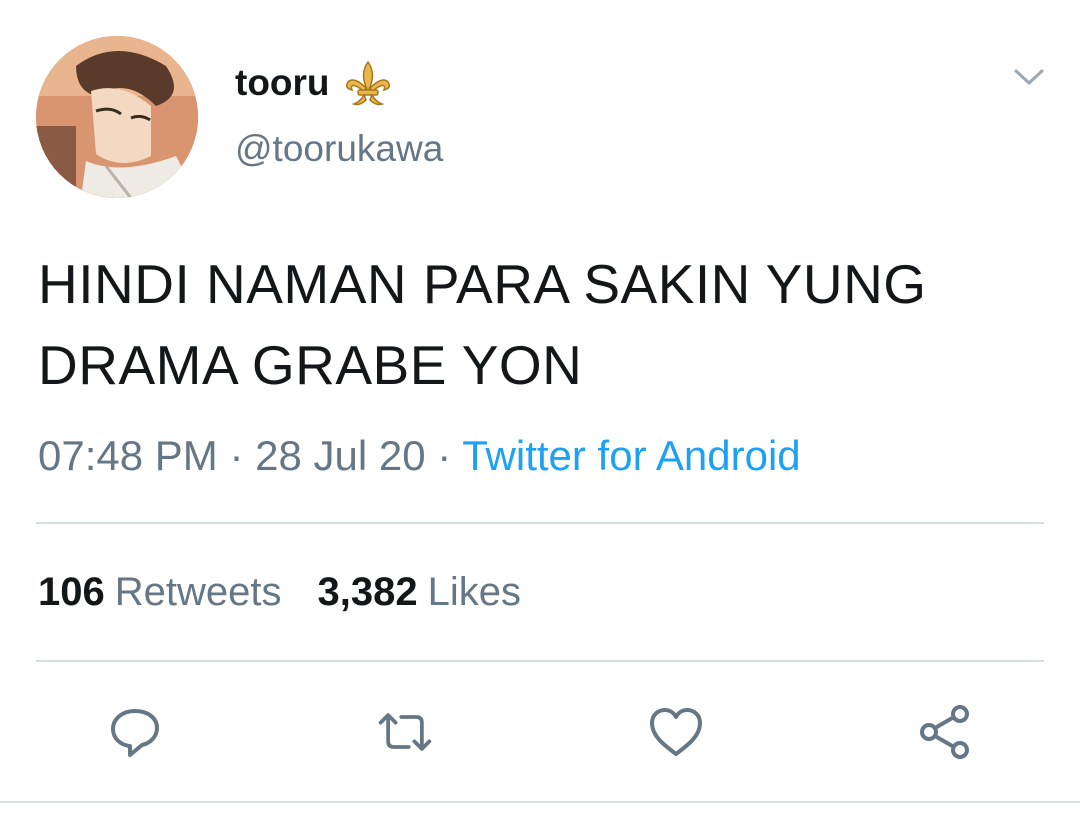 Image resolution: width=1080 pixels, height=822 pixels. I want to click on retweets-stat: 106 Retweets, so click(160, 592).